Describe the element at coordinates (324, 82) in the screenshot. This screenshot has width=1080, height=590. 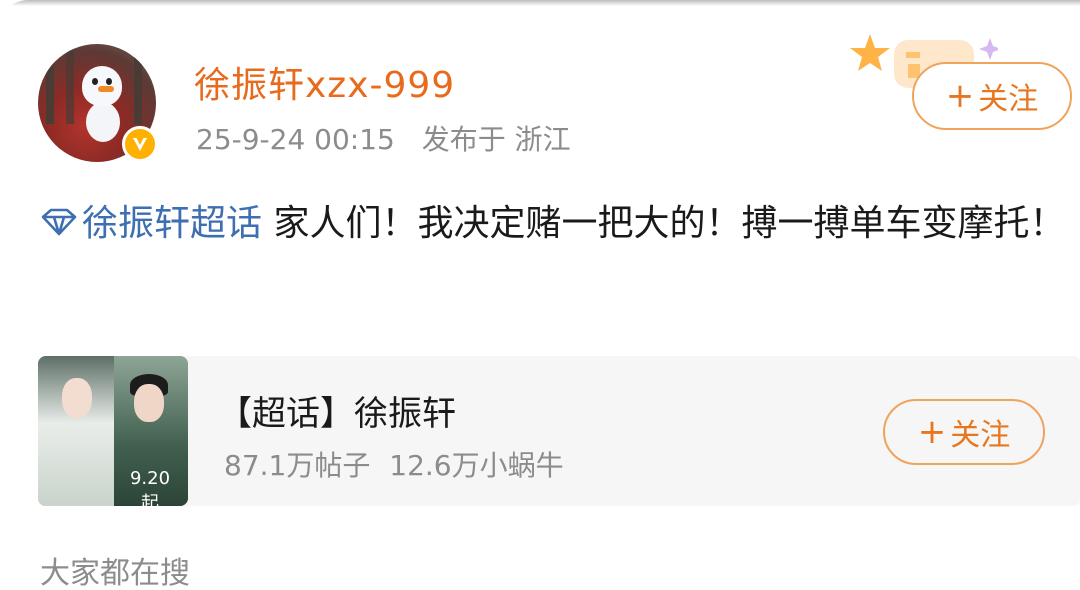
I see `author-username: 徐振轩xzx-999` at that location.